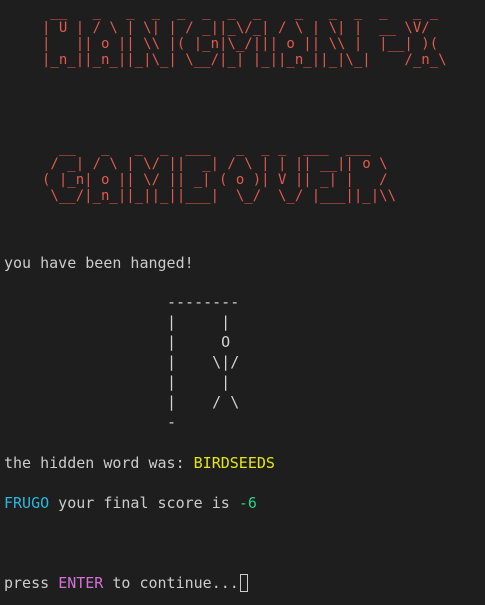 This screenshot has width=485, height=605. What do you see at coordinates (99, 263) in the screenshot?
I see `lost-message: you have been hanged!` at bounding box center [99, 263].